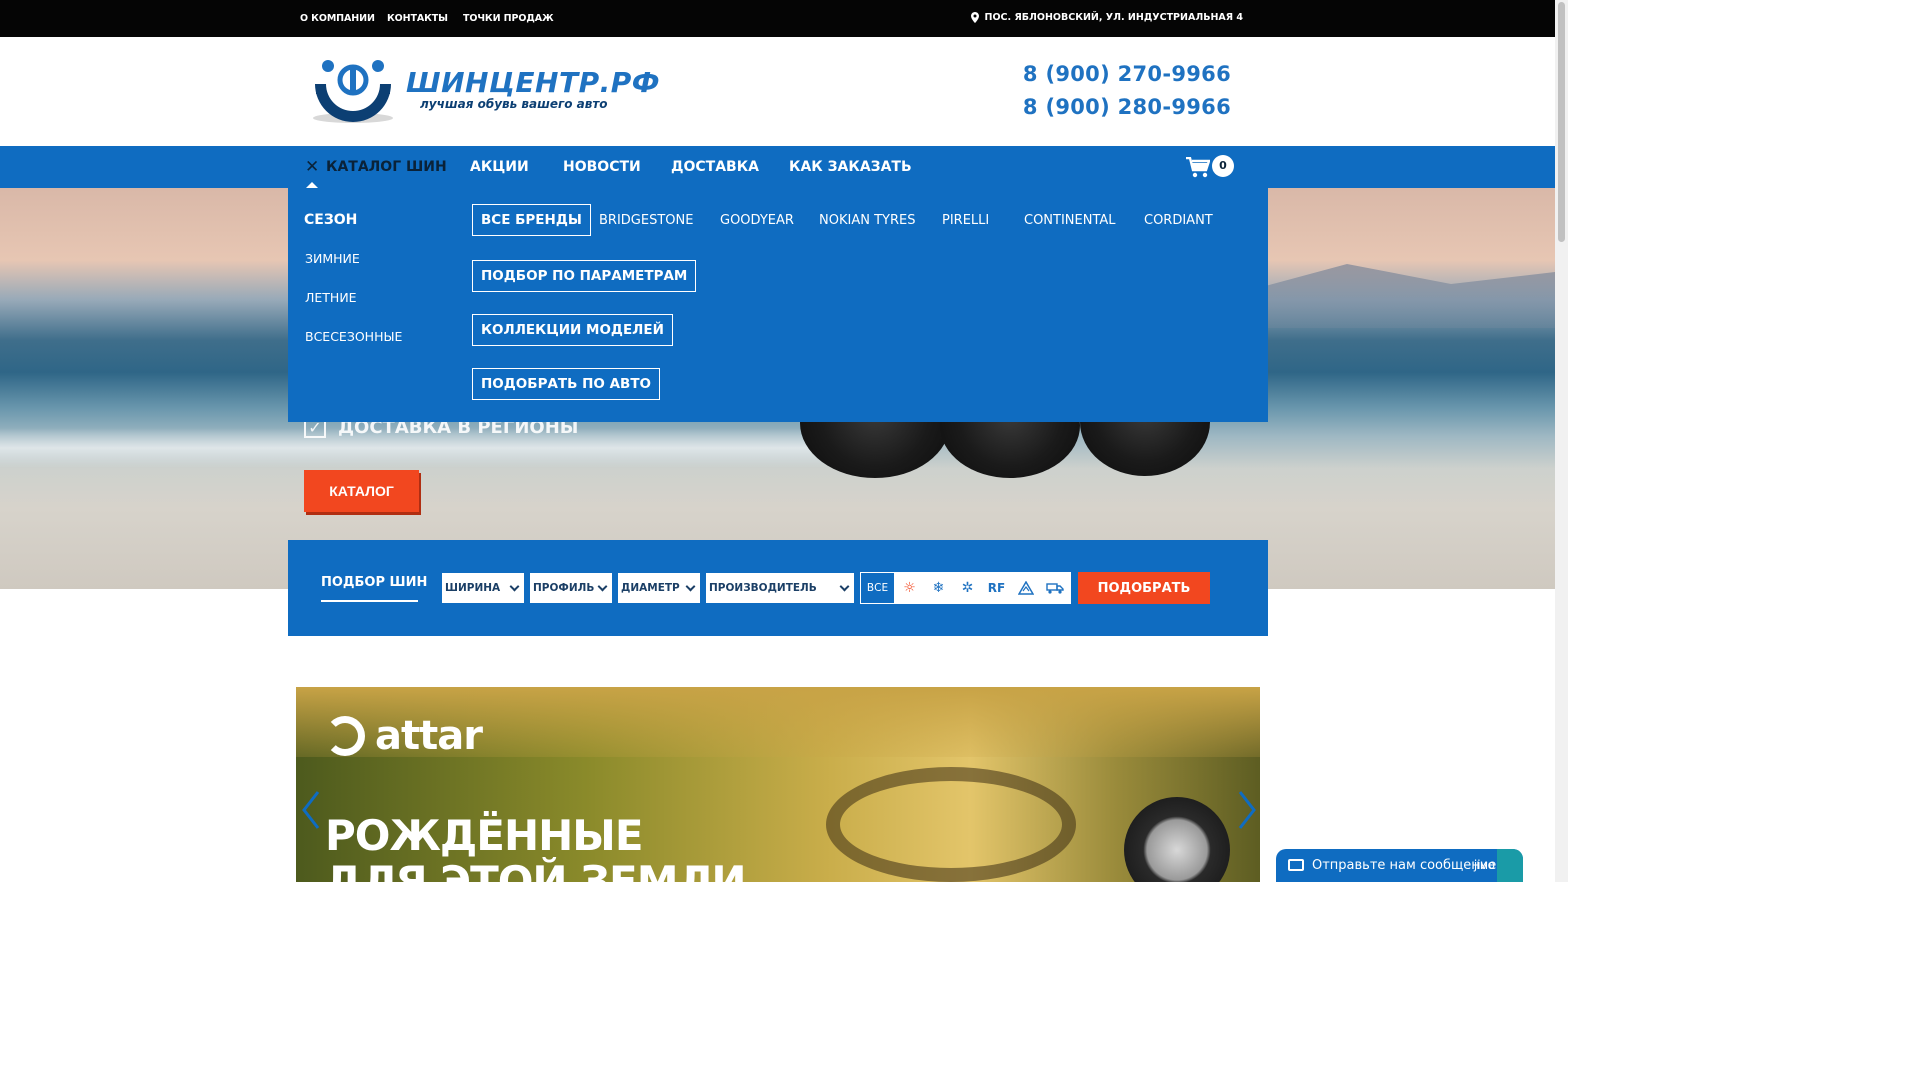 This screenshot has height=1080, width=1920. What do you see at coordinates (951, 824) in the screenshot?
I see `banner-herd-ring` at bounding box center [951, 824].